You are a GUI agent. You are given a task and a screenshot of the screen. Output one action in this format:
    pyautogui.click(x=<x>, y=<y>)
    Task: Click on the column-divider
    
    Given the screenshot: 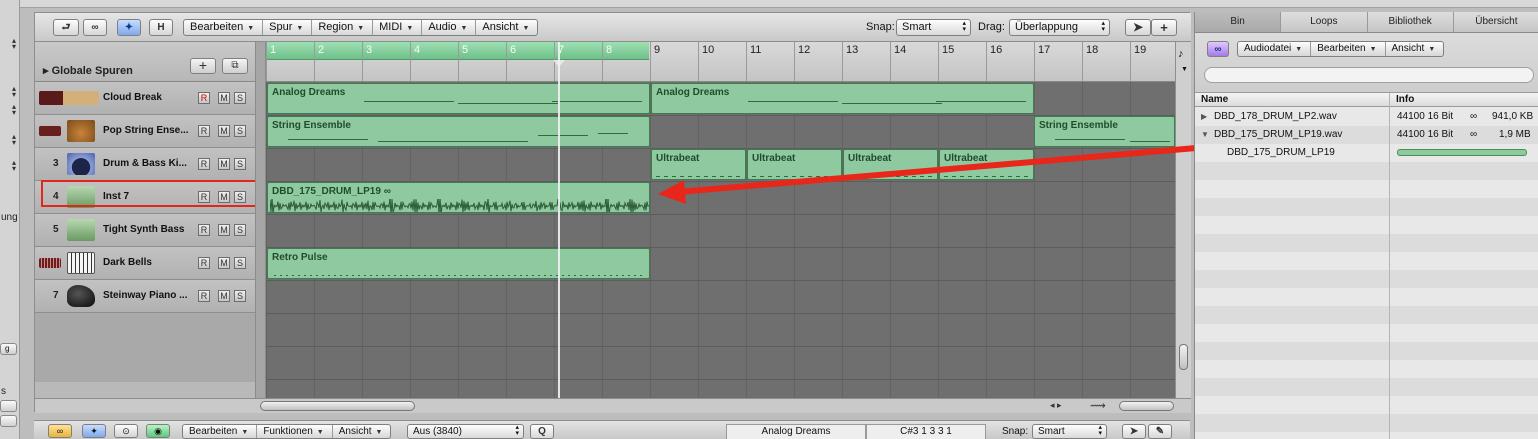 What is the action you would take?
    pyautogui.click(x=1389, y=266)
    